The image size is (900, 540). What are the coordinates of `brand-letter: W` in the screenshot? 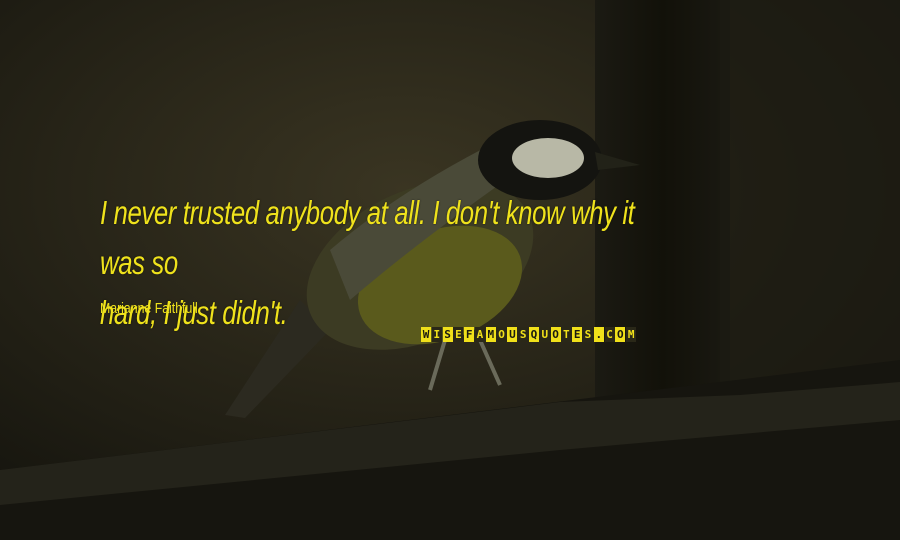 It's located at (426, 334).